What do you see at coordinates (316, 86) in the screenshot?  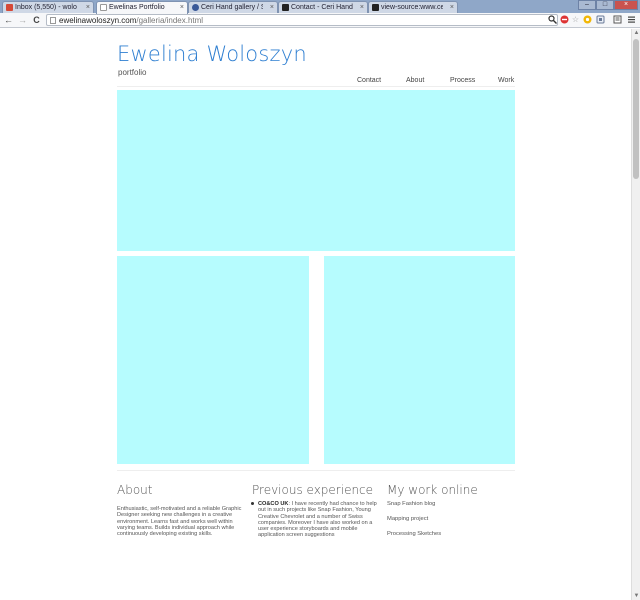 I see `header-divider` at bounding box center [316, 86].